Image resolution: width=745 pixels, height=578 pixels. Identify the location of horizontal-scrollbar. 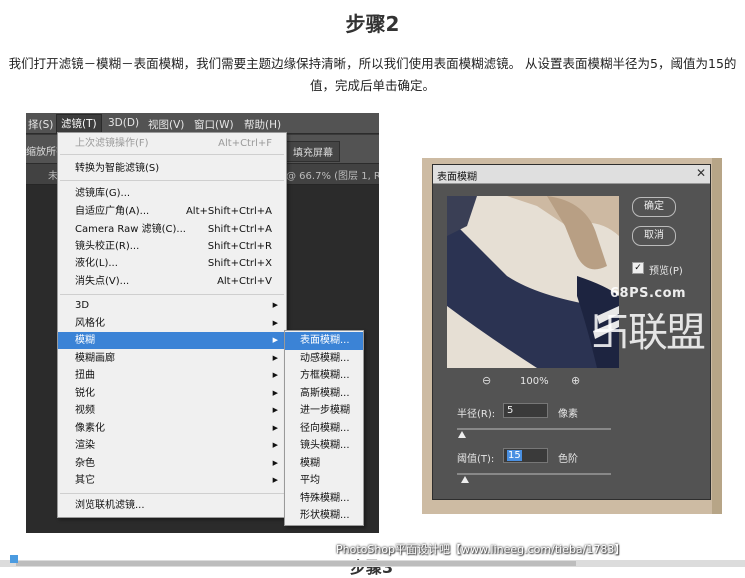
(372, 563).